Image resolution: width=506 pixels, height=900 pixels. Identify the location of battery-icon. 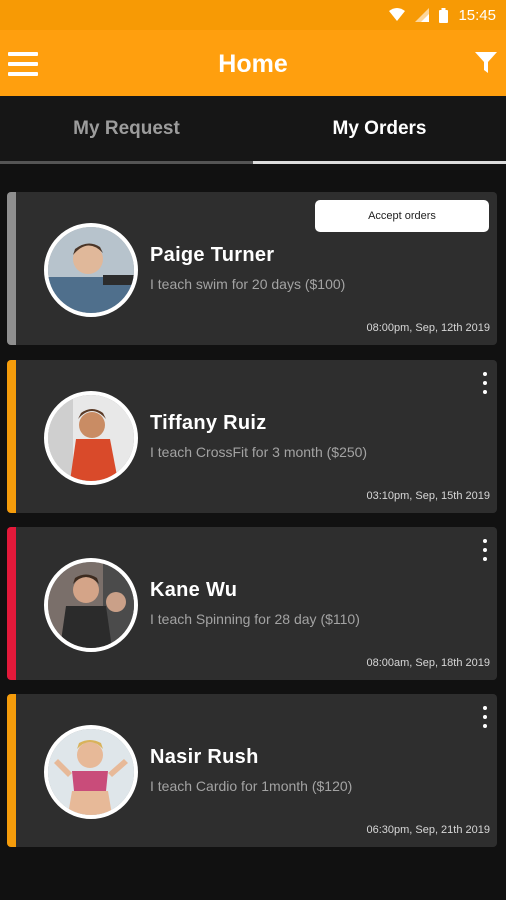
(444, 15).